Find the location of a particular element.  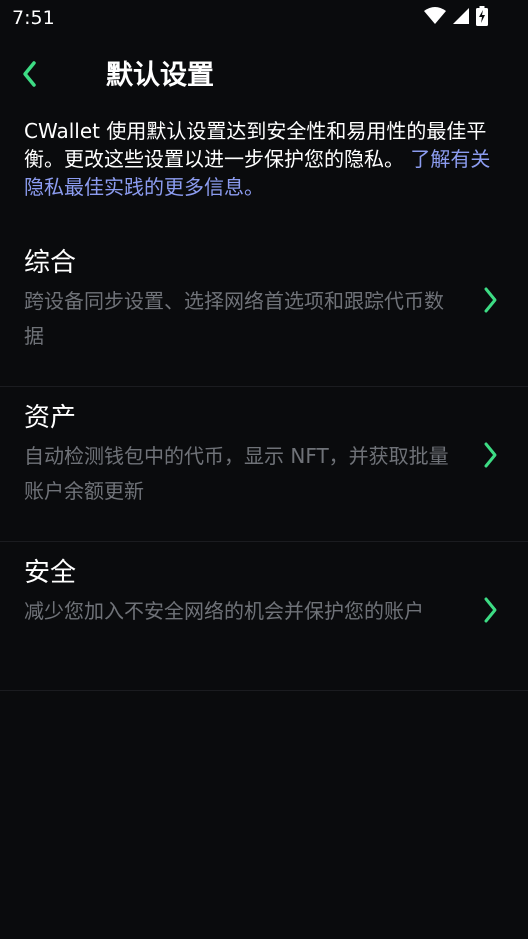

chevron-left-icon is located at coordinates (30, 76).